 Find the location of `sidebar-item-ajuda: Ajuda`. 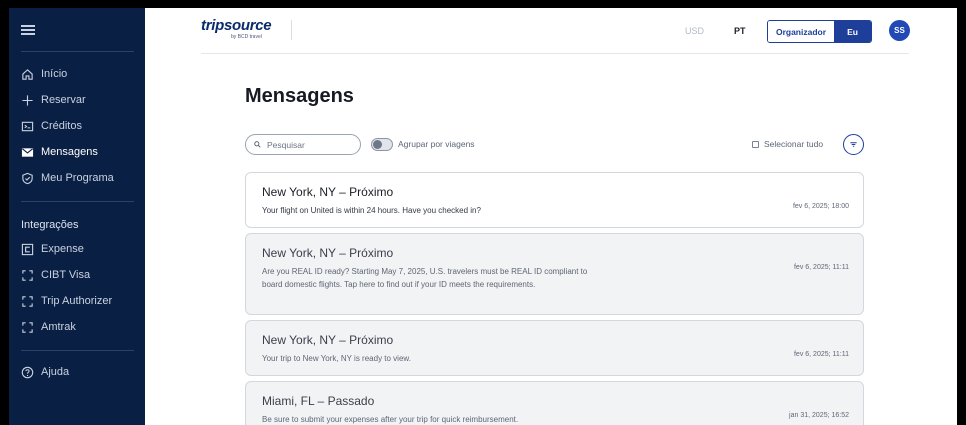

sidebar-item-ajuda: Ajuda is located at coordinates (45, 372).